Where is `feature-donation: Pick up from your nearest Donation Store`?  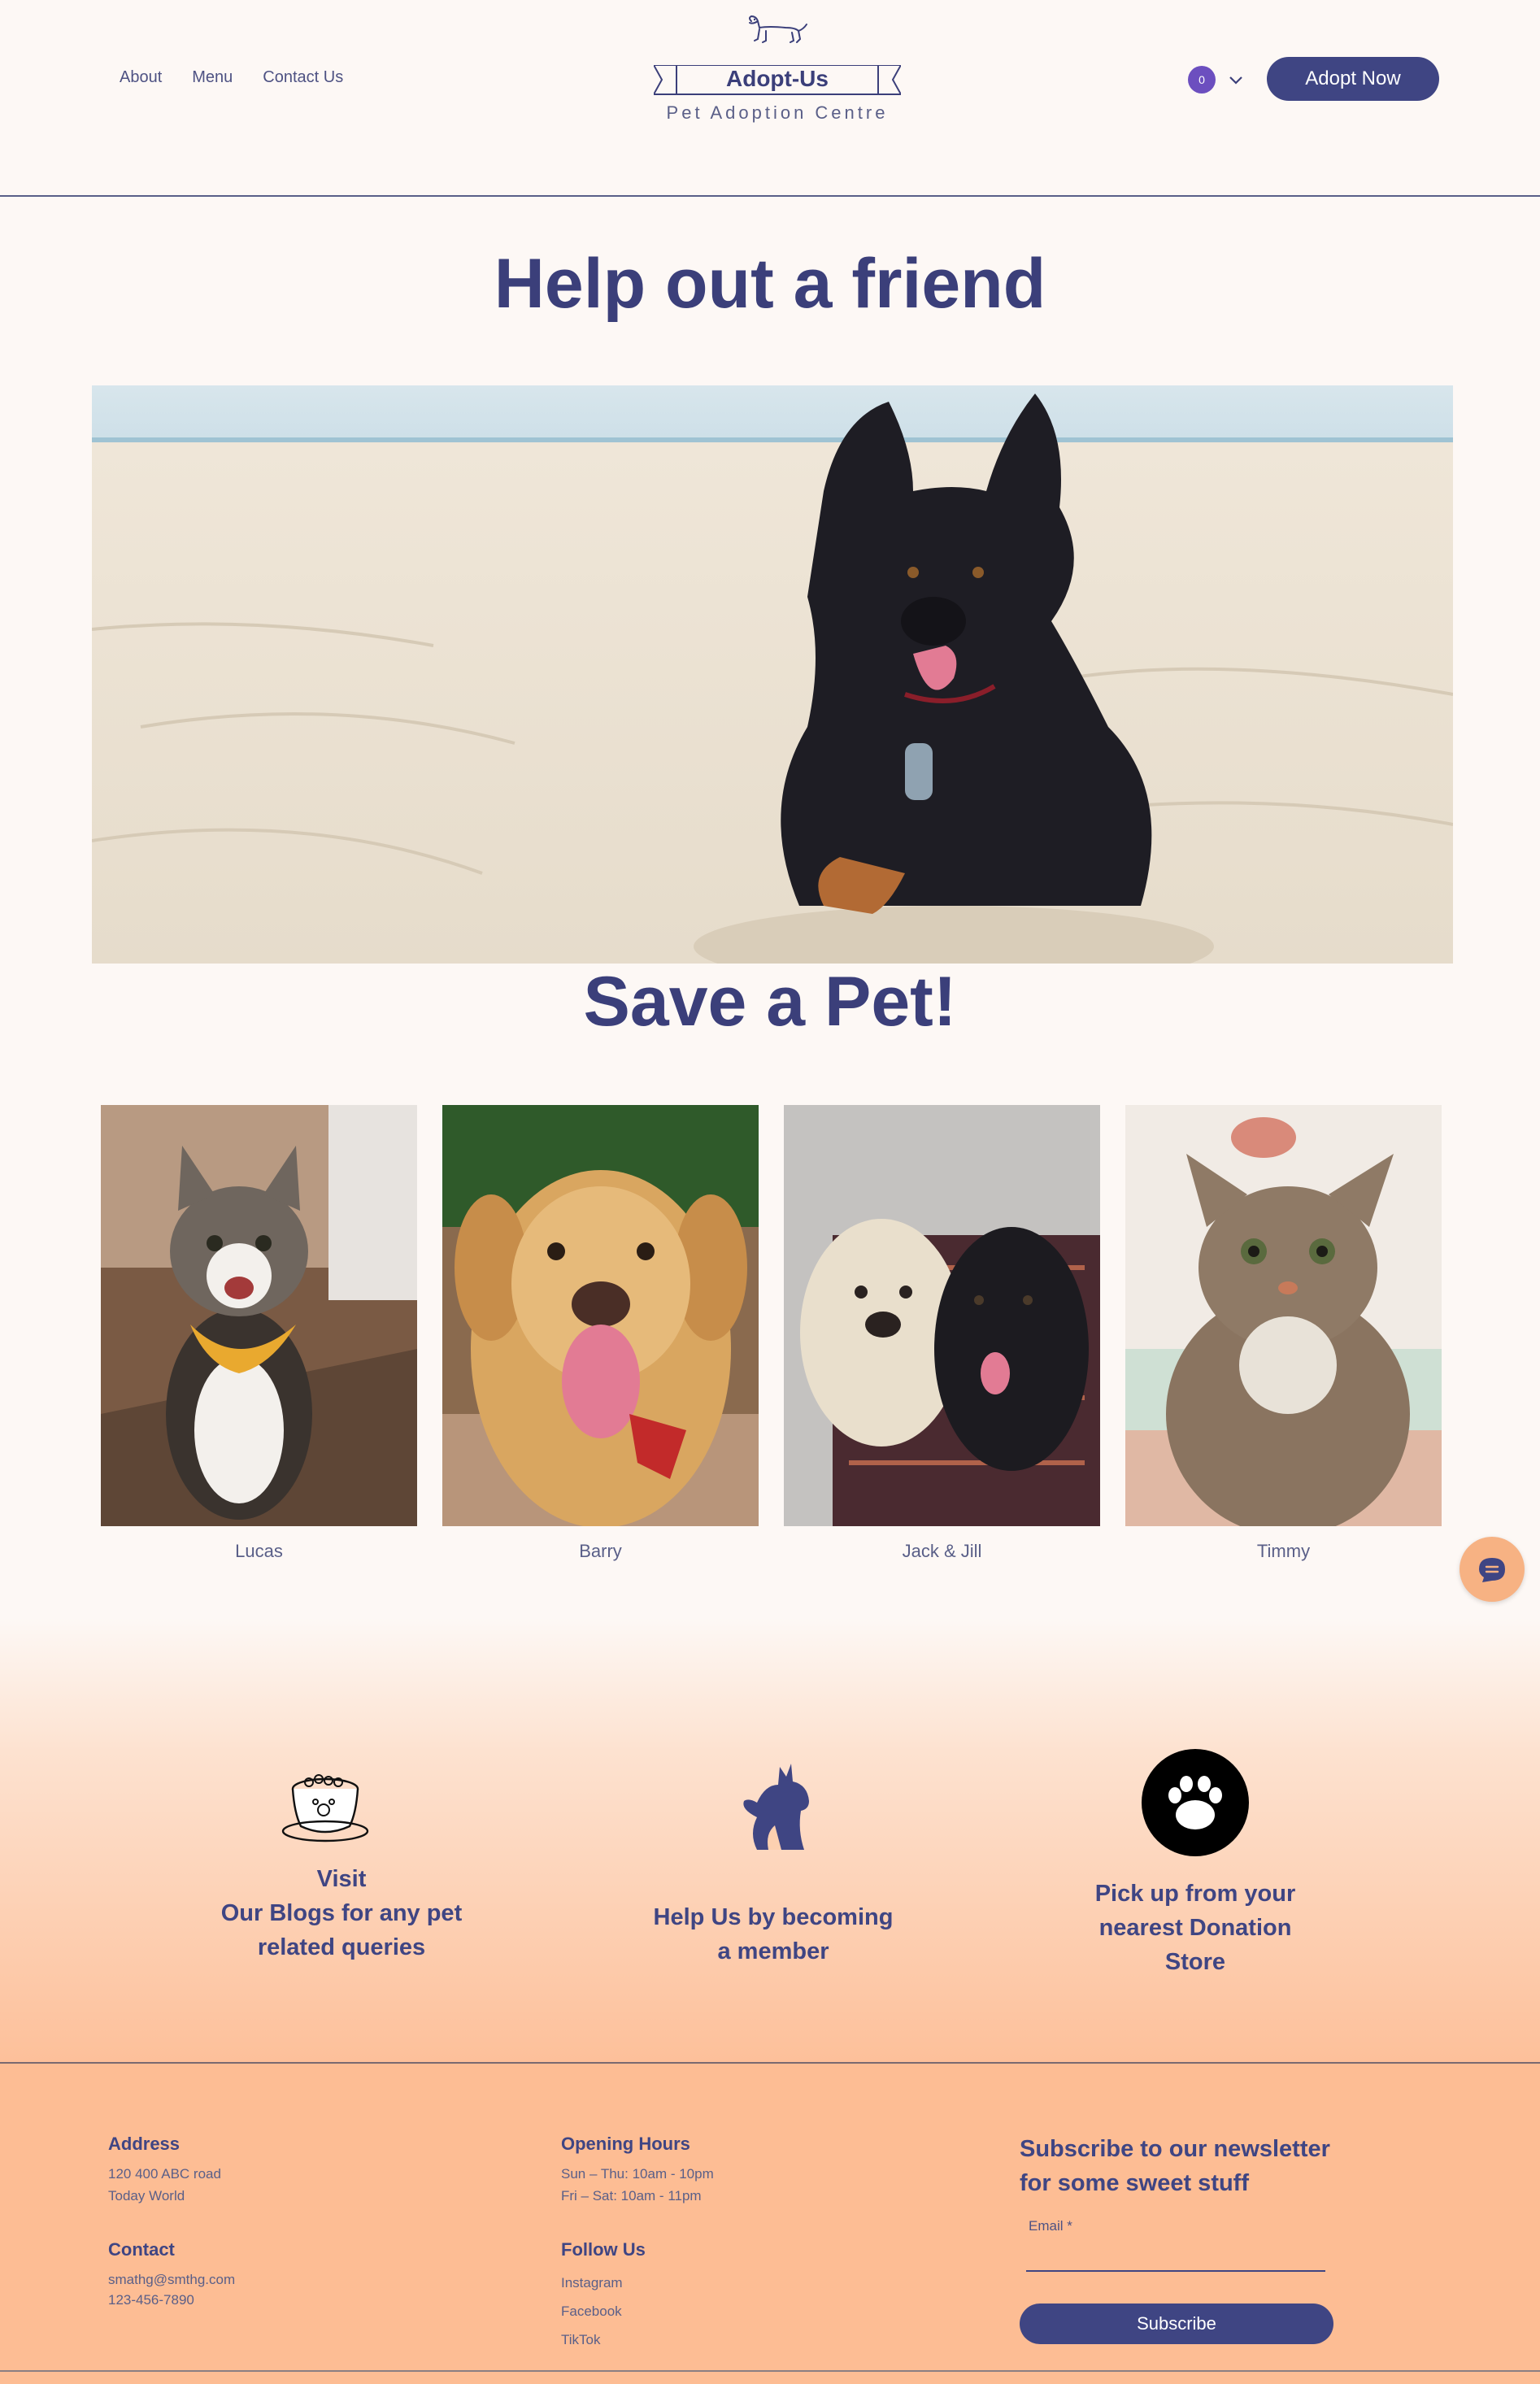 feature-donation: Pick up from your nearest Donation Store is located at coordinates (1195, 1863).